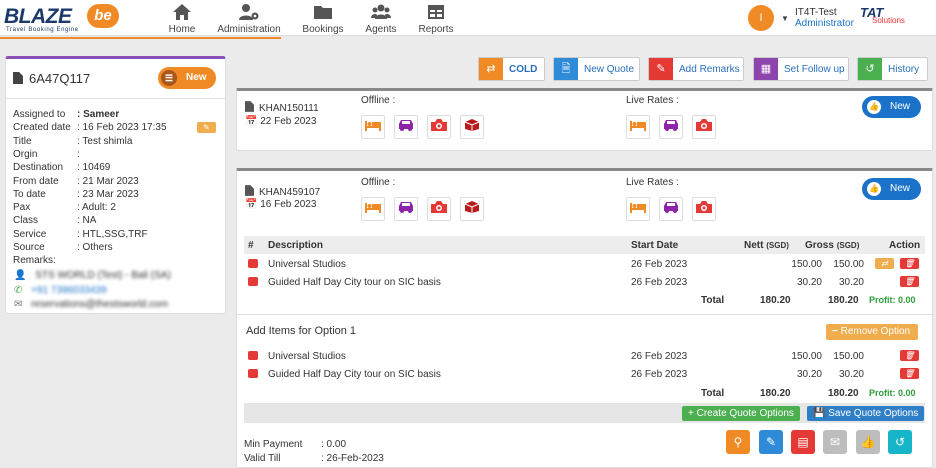 This screenshot has width=936, height=468. What do you see at coordinates (122, 128) in the screenshot?
I see `info-value: : 16 Feb 2023 17:35` at bounding box center [122, 128].